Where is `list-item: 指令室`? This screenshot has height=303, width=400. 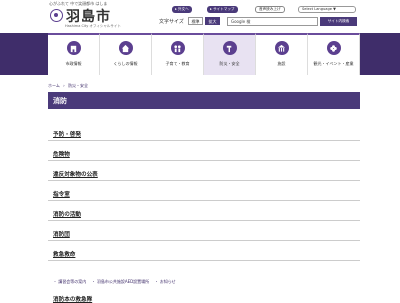
list-item: 指令室 is located at coordinates (204, 193).